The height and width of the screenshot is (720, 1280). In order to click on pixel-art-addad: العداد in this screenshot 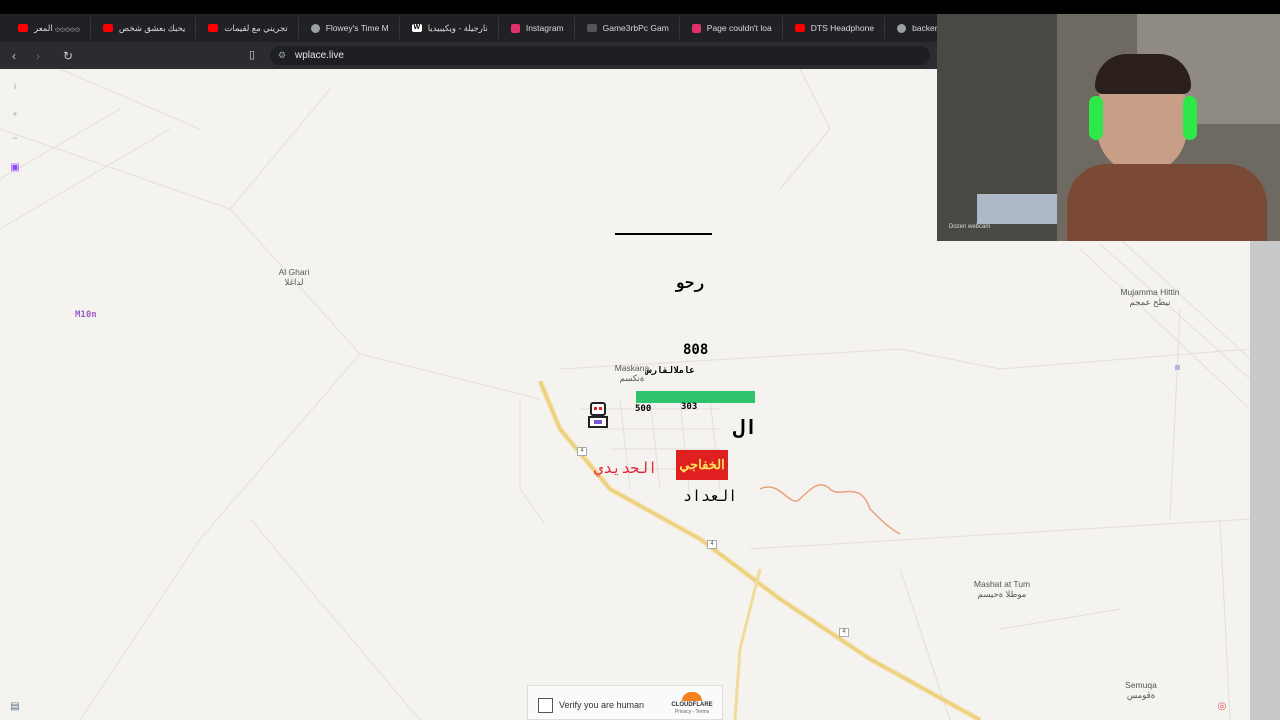, I will do `click(710, 496)`.